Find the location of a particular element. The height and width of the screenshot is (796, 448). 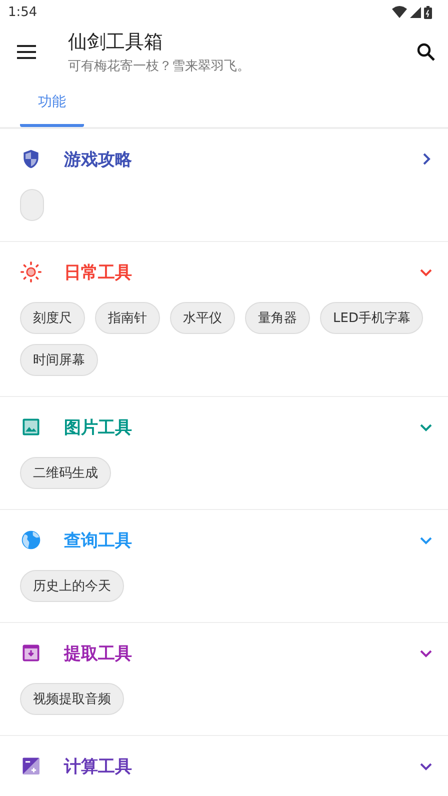

tool-chip: 时间屏幕 is located at coordinates (59, 360).